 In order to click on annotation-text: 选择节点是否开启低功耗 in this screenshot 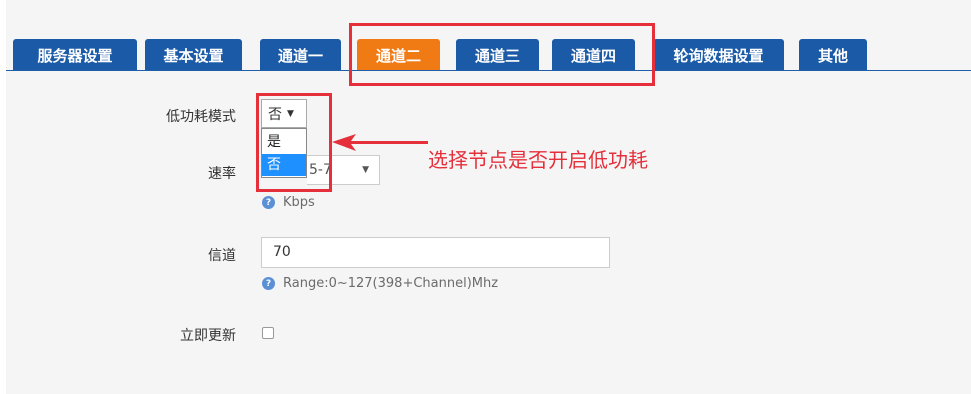, I will do `click(538, 160)`.